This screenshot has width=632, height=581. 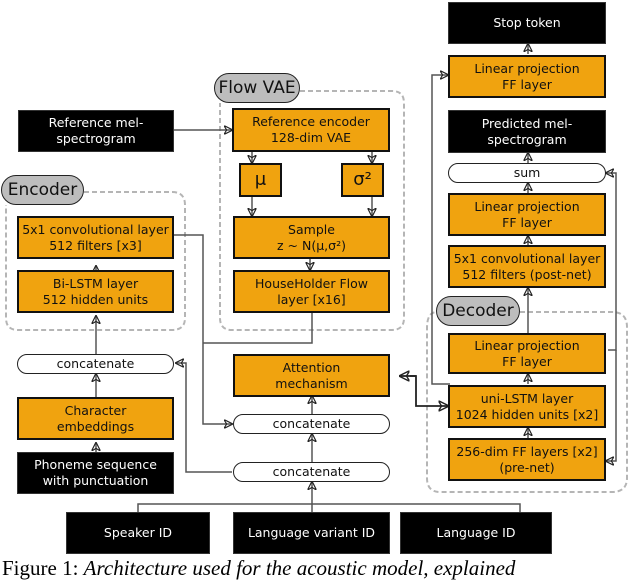 I want to click on encoder-concatenate-node: concatenate, so click(x=95, y=364).